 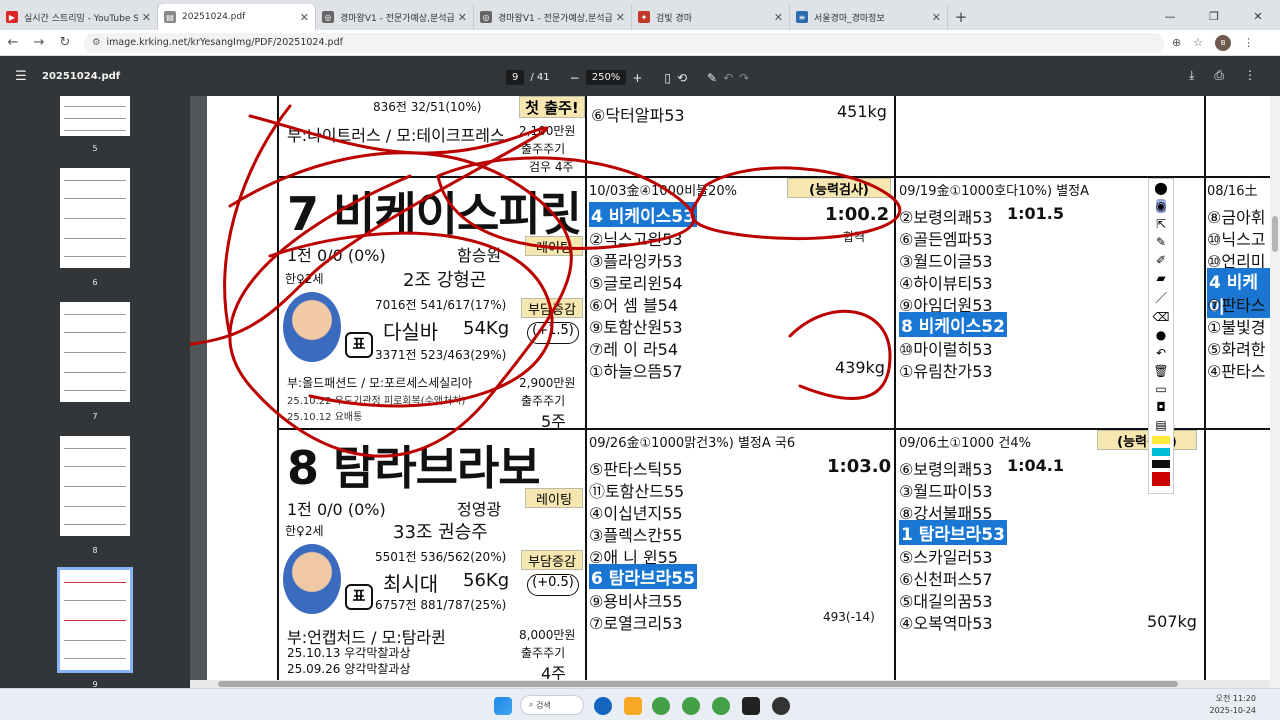 What do you see at coordinates (638, 115) in the screenshot?
I see `race-row: ⑥닥터알파53` at bounding box center [638, 115].